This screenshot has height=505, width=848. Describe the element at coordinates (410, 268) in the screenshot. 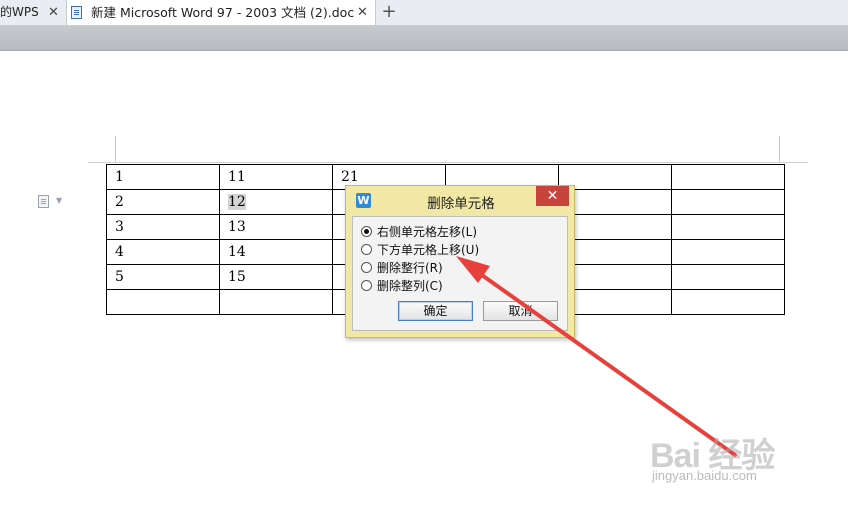

I see `option-delete-row-label: 删除整行(R)` at that location.